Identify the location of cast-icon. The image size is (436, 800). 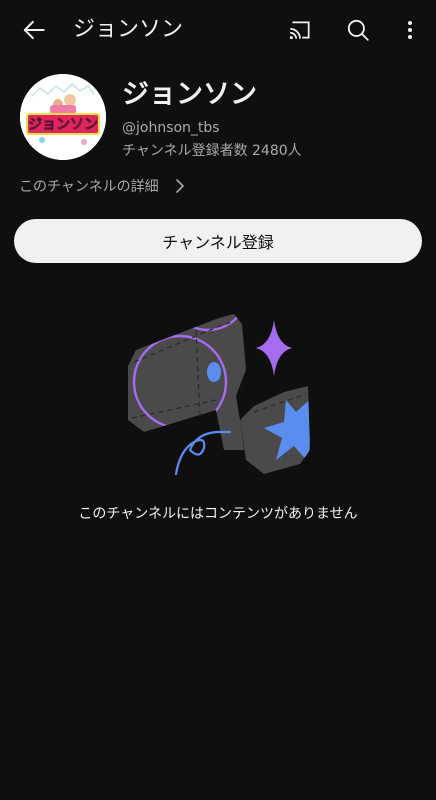
(299, 30).